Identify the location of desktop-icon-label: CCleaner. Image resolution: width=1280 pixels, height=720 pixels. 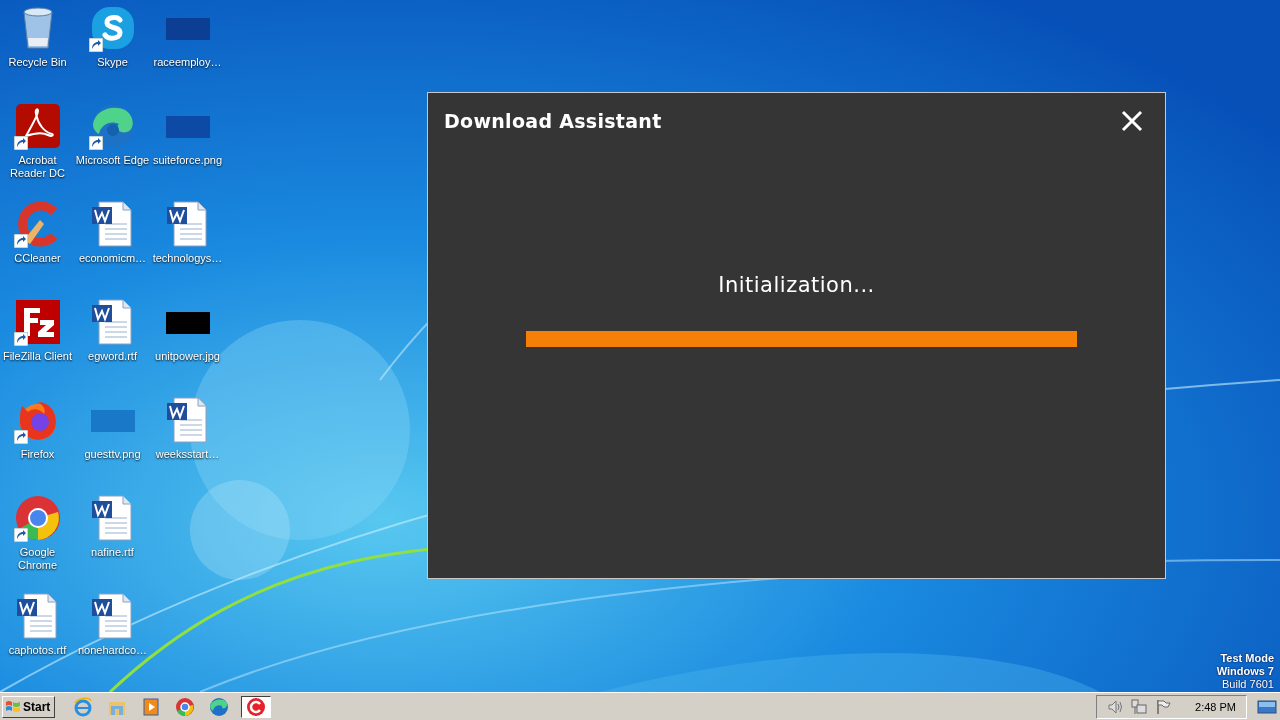
(37, 258).